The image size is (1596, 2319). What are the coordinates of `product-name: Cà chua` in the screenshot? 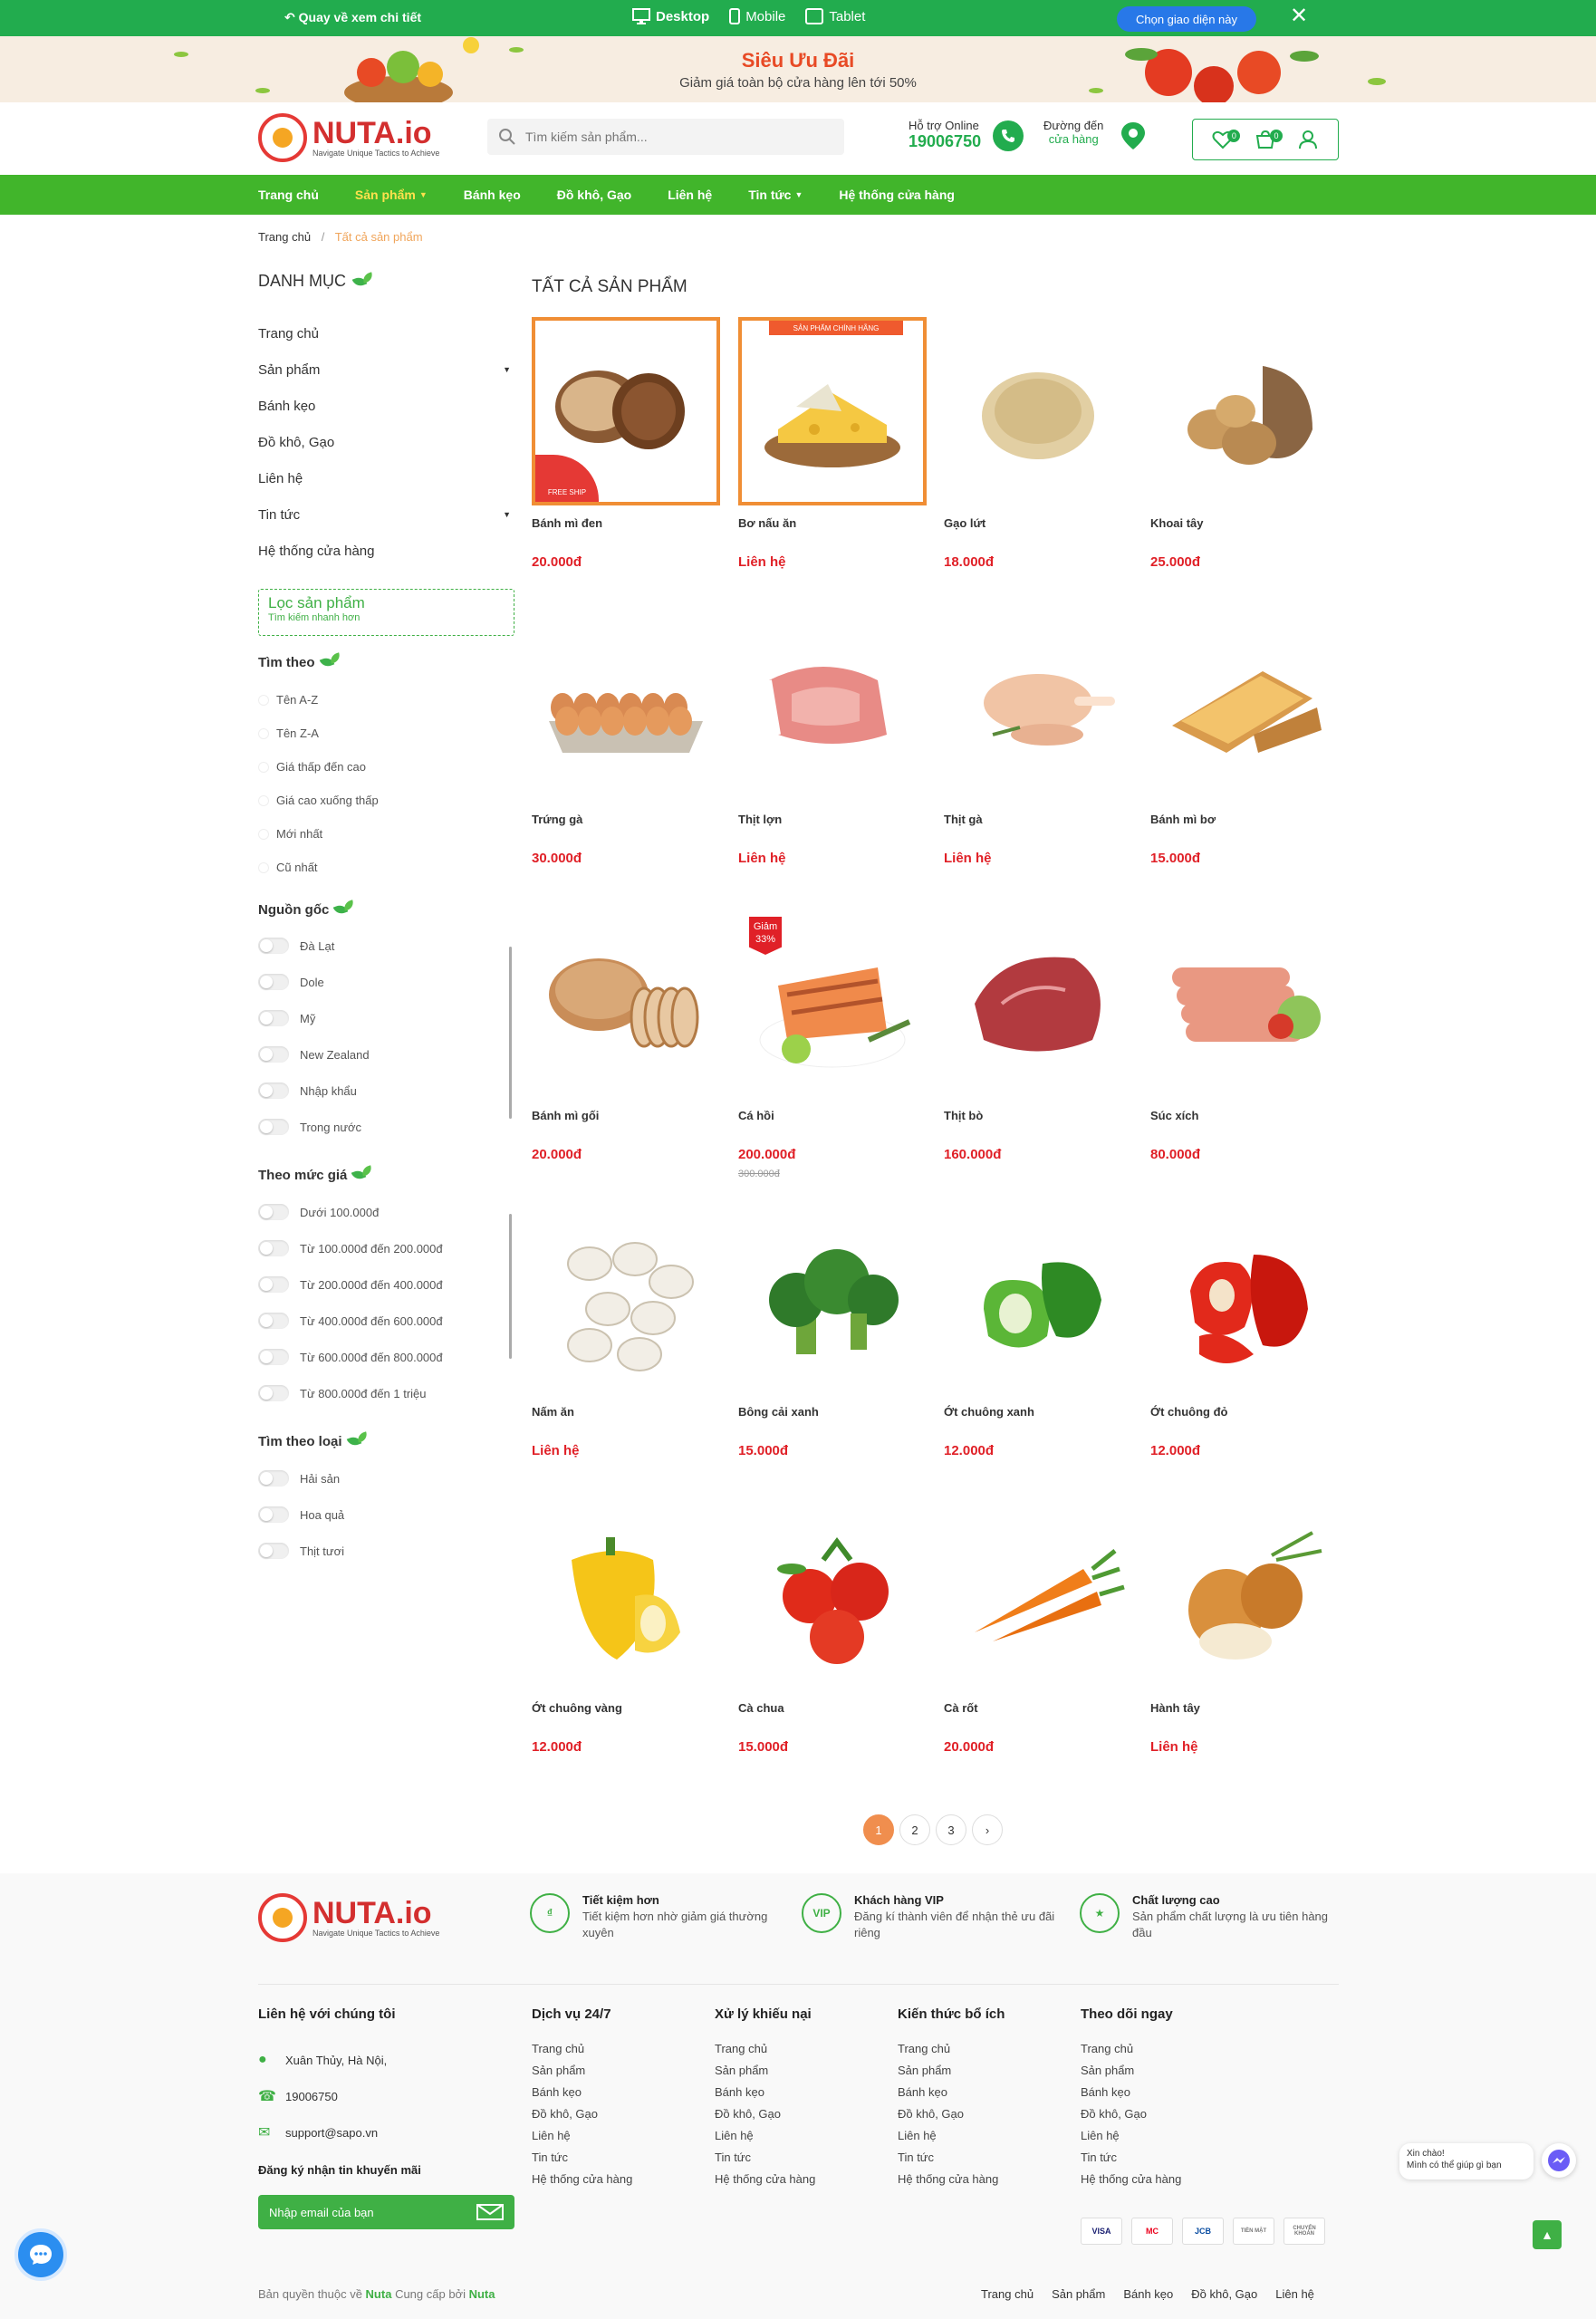 It's located at (761, 1708).